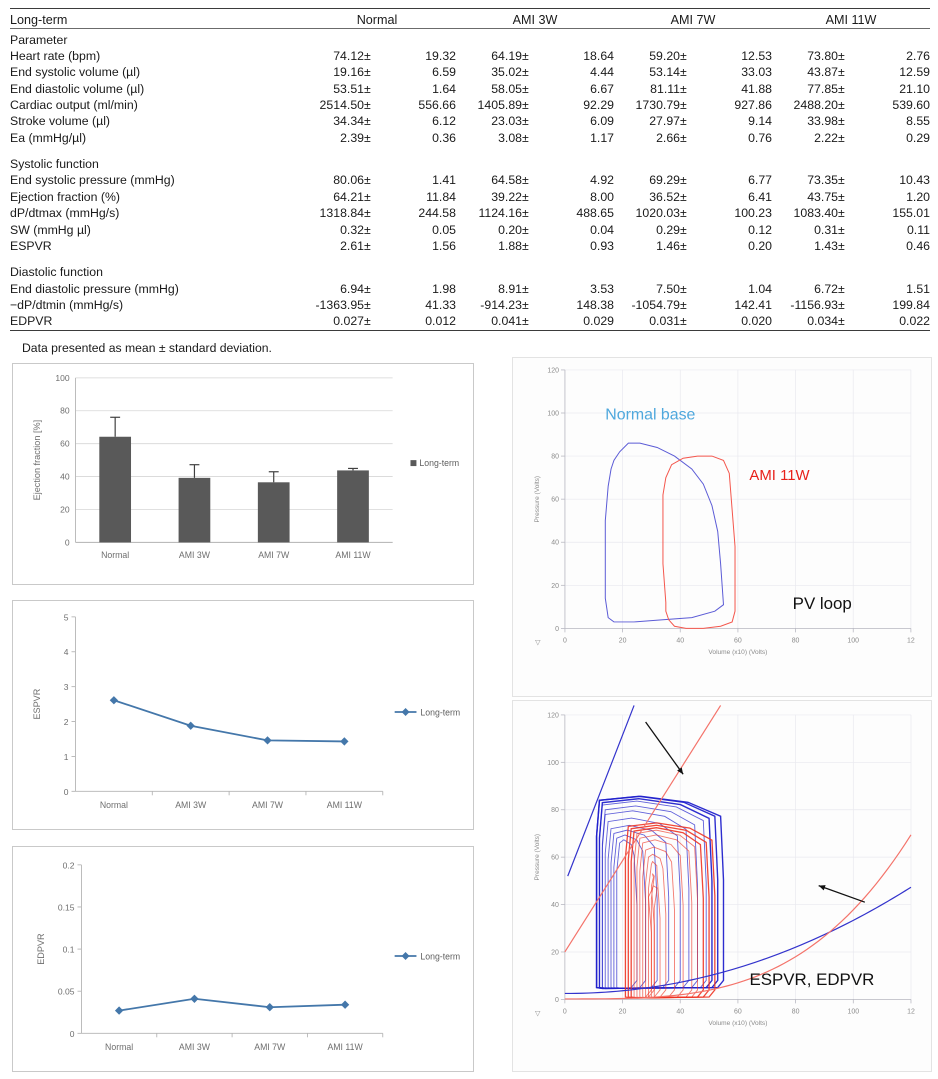 The image size is (938, 1079). I want to click on table-cell-sd: 6.77, so click(760, 180).